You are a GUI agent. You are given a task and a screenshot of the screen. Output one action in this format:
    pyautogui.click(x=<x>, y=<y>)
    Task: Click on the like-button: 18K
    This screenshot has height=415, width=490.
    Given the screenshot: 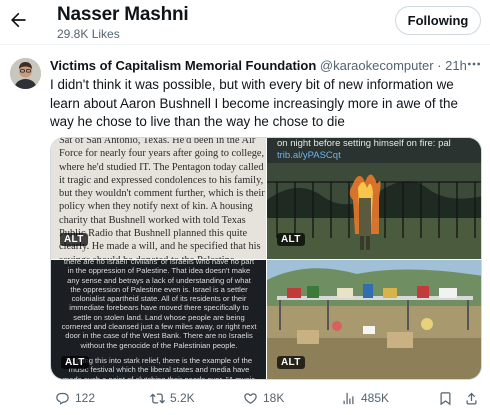 What is the action you would take?
    pyautogui.click(x=263, y=398)
    